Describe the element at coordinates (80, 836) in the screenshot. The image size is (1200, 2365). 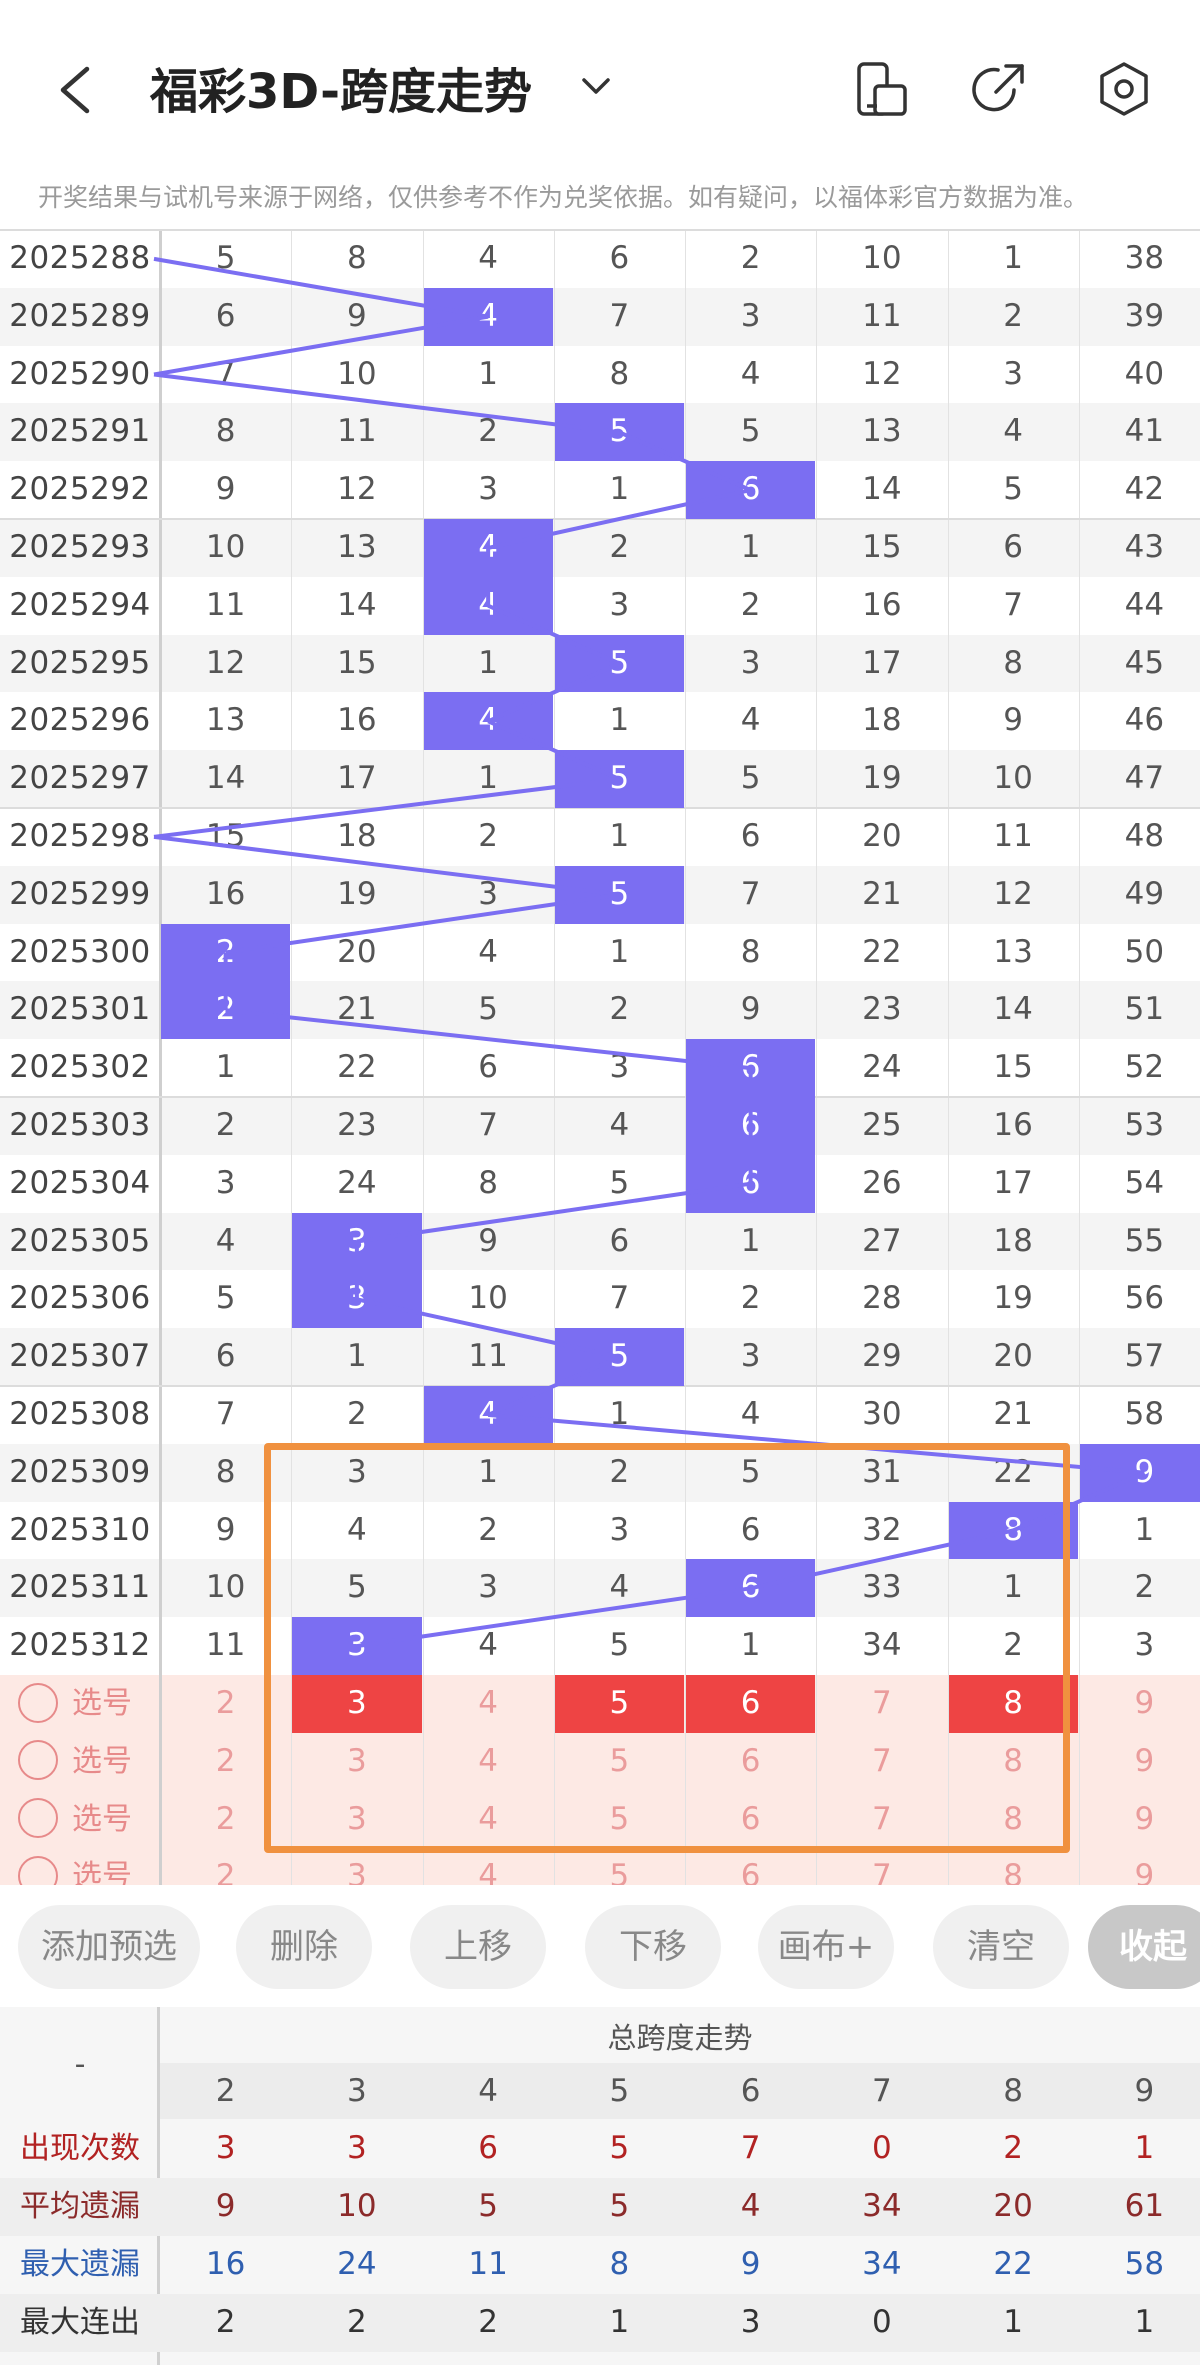
I see `period-cell: 2025298` at that location.